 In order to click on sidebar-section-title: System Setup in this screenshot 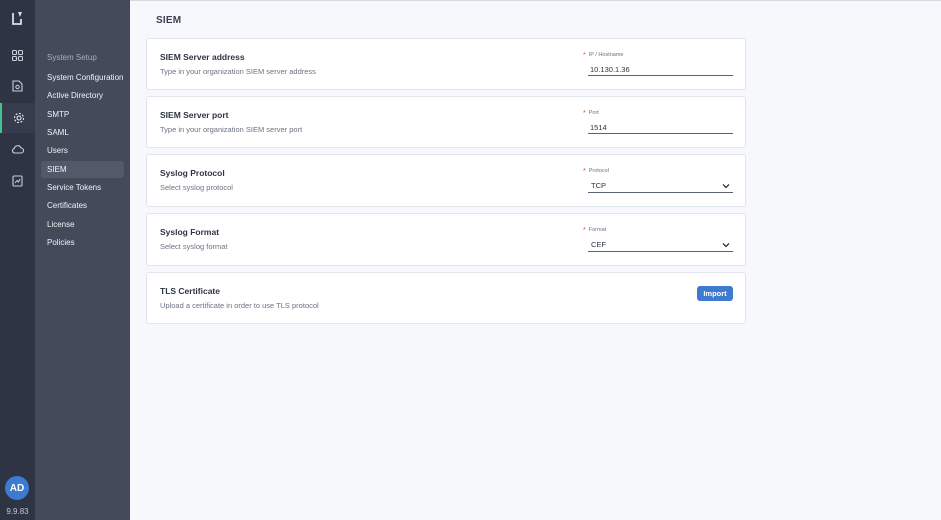, I will do `click(72, 57)`.